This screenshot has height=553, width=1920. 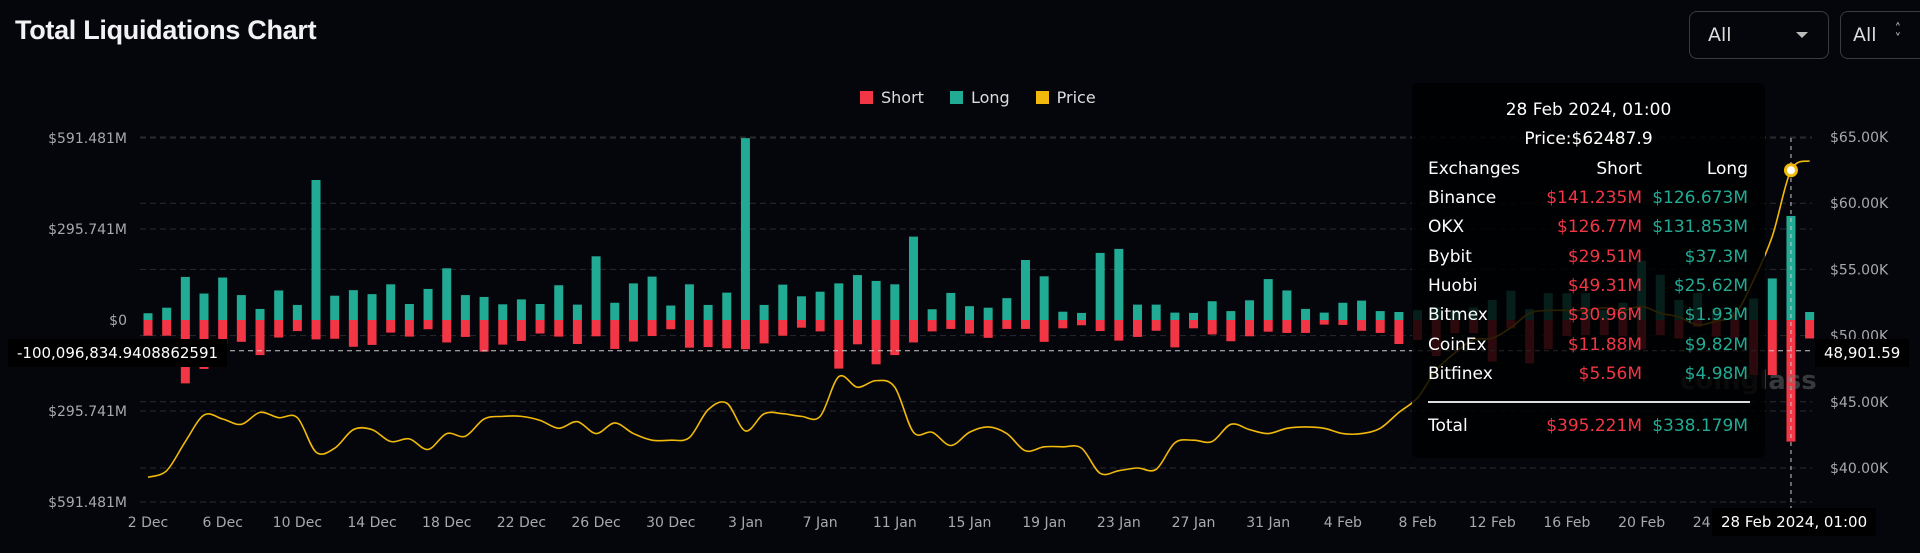 I want to click on x-axis-tick: 14 Dec, so click(x=371, y=523).